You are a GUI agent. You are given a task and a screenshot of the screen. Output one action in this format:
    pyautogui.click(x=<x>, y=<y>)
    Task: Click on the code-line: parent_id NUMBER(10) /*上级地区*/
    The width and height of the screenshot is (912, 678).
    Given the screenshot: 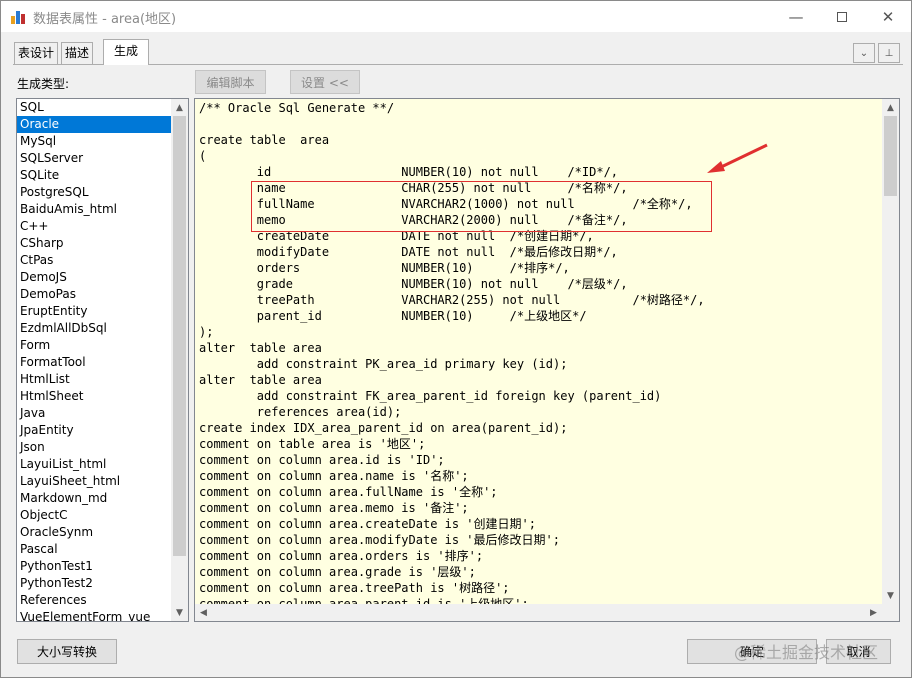 What is the action you would take?
    pyautogui.click(x=393, y=316)
    